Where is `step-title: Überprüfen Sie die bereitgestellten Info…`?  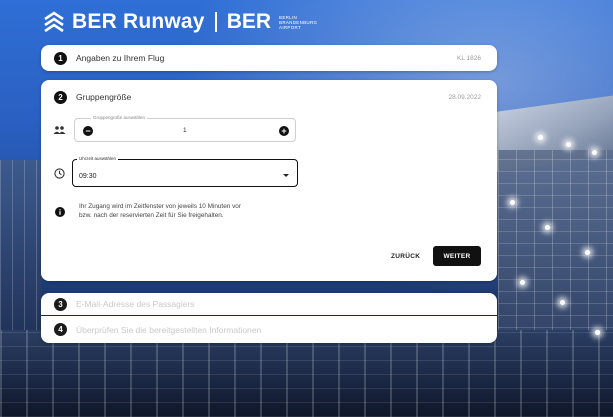
step-title: Überprüfen Sie die bereitgestellten Info… is located at coordinates (169, 329).